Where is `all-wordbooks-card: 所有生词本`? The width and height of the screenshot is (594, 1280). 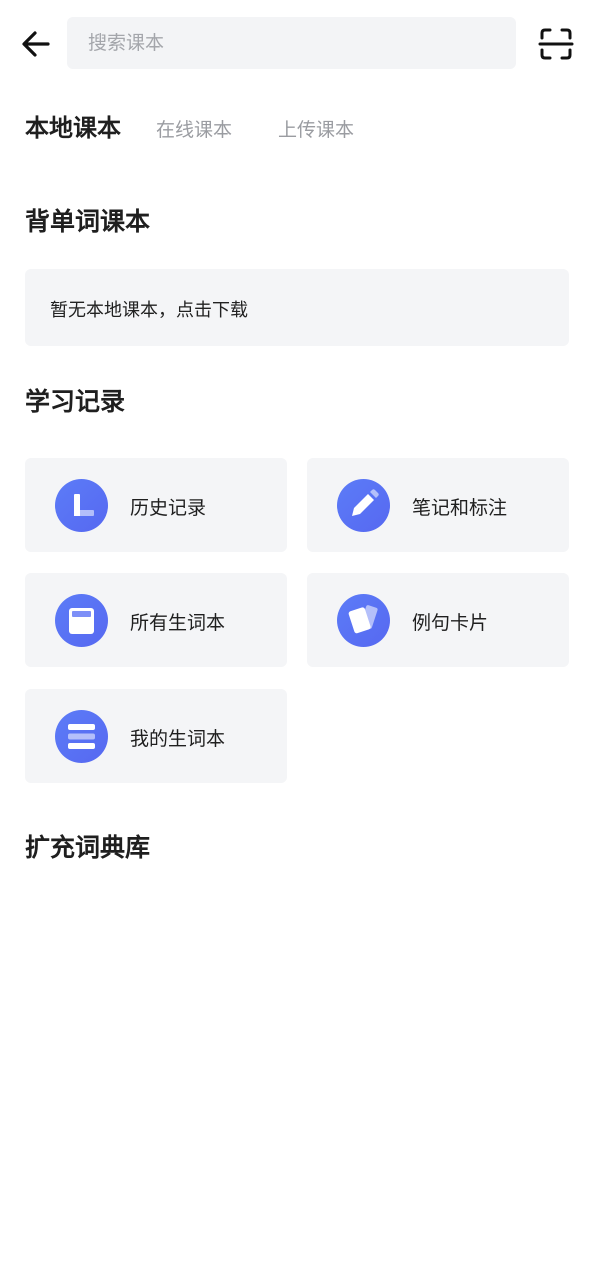
all-wordbooks-card: 所有生词本 is located at coordinates (156, 620).